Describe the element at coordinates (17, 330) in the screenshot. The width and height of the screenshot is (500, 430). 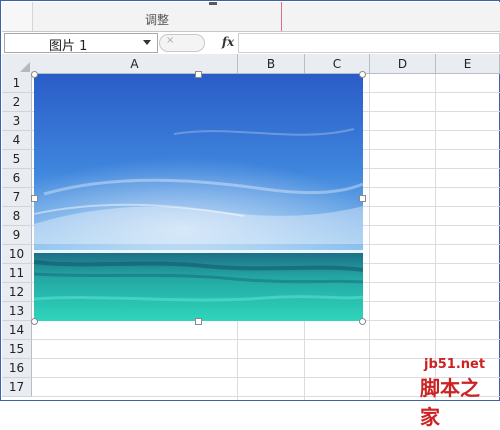
I see `row-header-14: 14` at that location.